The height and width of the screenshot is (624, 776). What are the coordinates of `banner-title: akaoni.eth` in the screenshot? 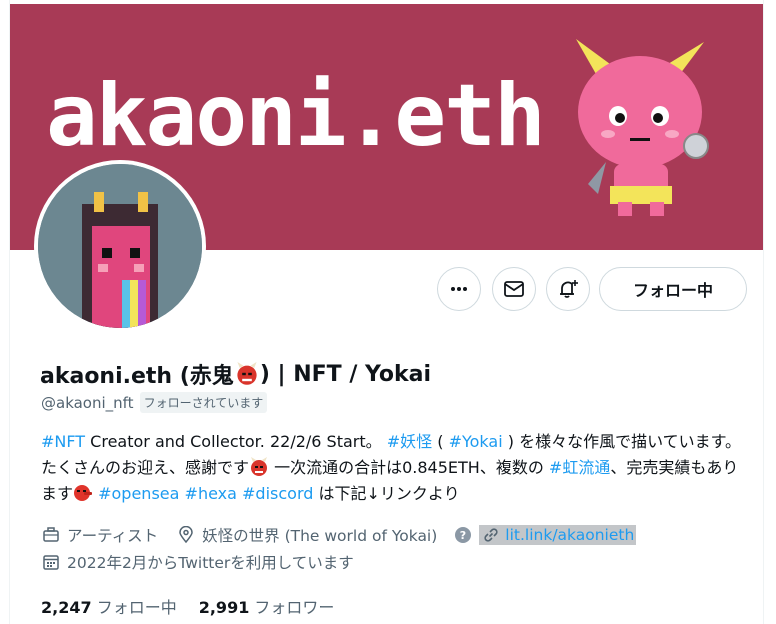 It's located at (296, 116).